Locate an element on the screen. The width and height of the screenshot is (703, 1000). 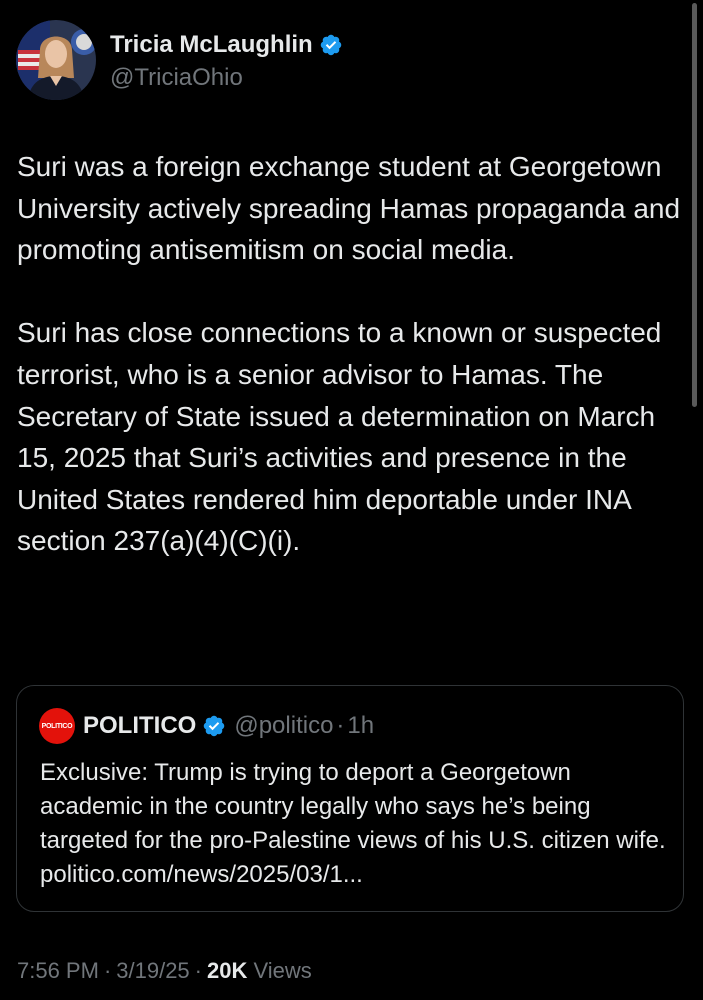
author-info: Tricia McLaughlin @TriciaOhio is located at coordinates (226, 56).